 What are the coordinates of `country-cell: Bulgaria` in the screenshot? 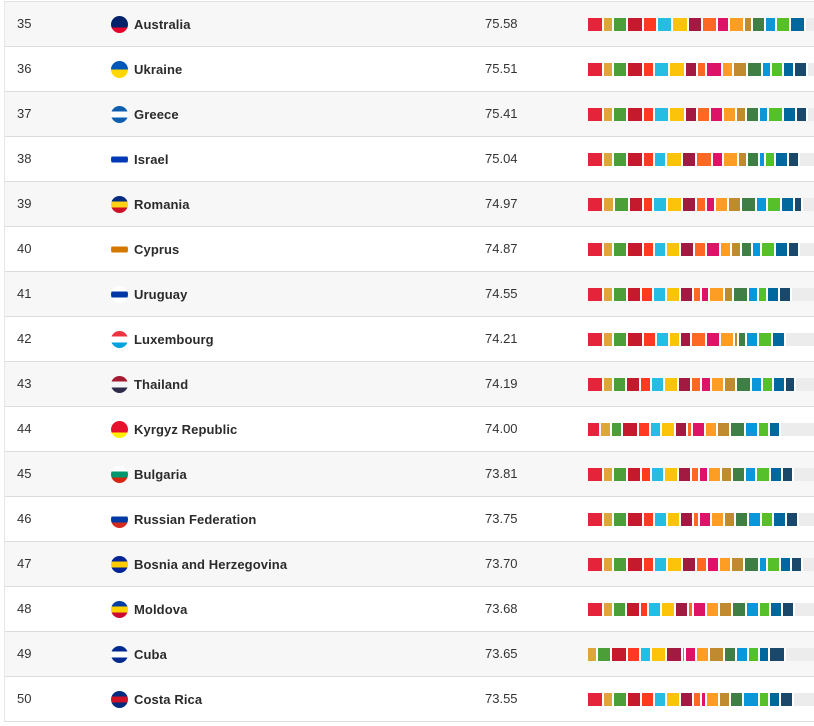 It's located at (149, 474).